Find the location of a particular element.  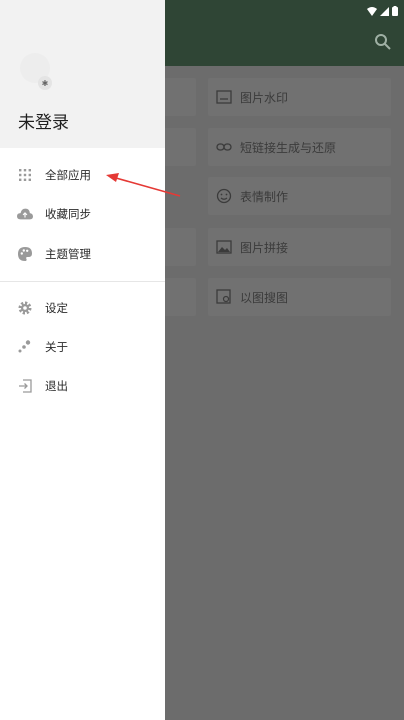

image-search-icon is located at coordinates (224, 297).